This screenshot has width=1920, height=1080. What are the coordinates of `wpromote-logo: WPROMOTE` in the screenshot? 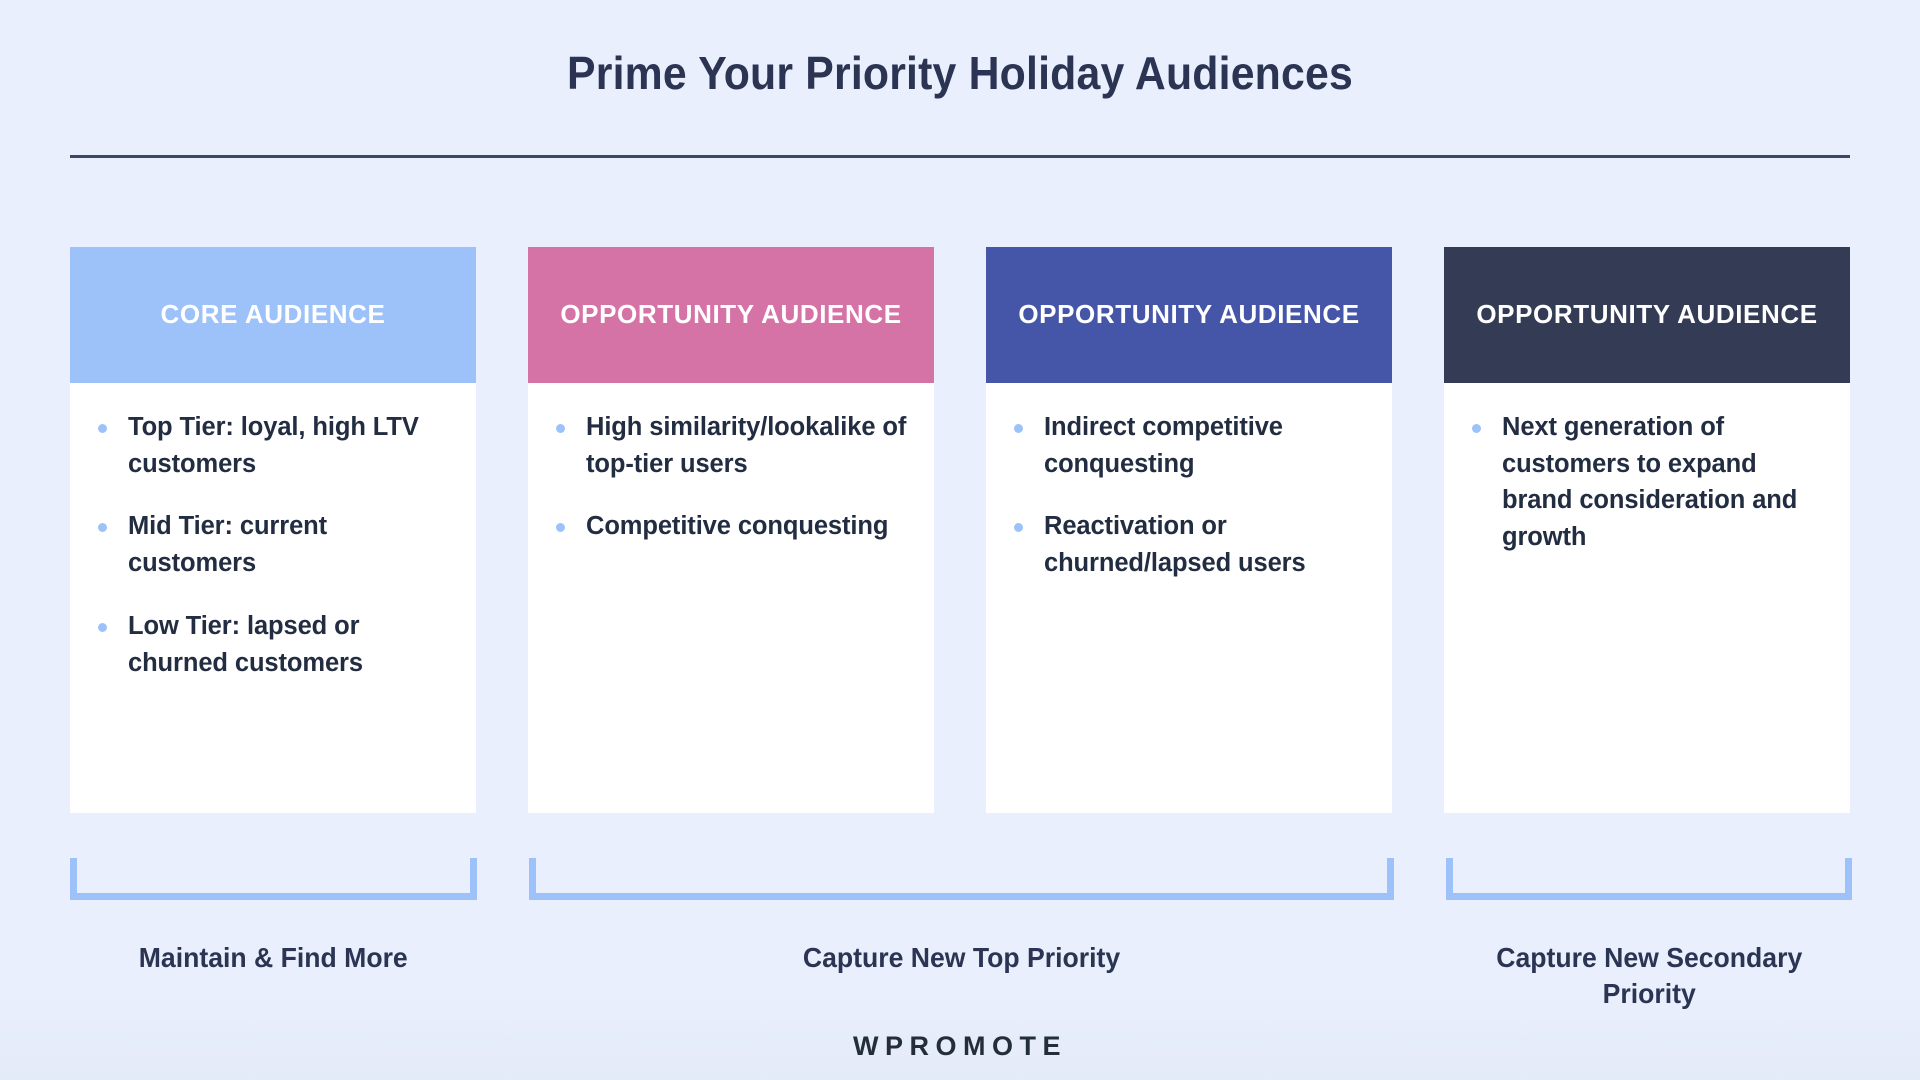 It's located at (960, 1046).